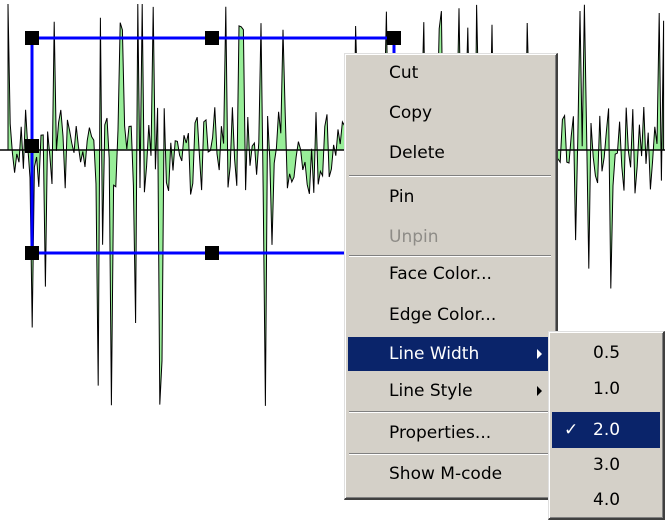 The height and width of the screenshot is (520, 665). What do you see at coordinates (450, 73) in the screenshot?
I see `menu-item-cut: Cut` at bounding box center [450, 73].